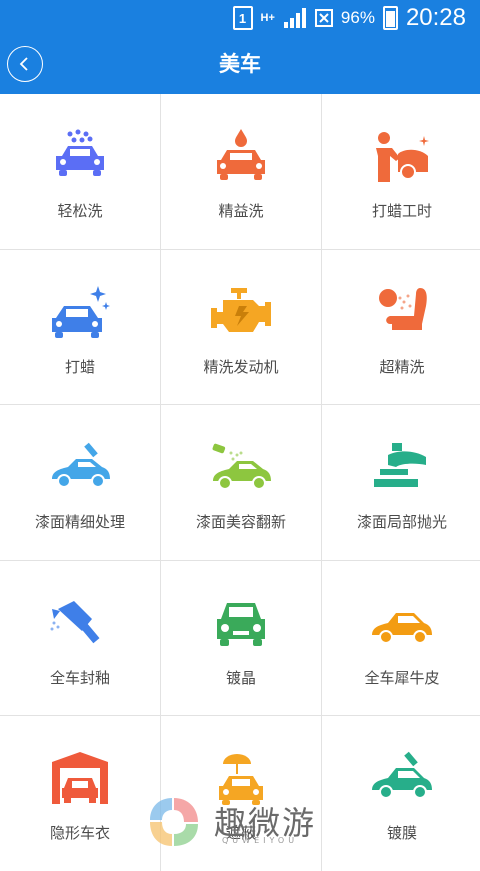 Image resolution: width=480 pixels, height=871 pixels. What do you see at coordinates (241, 466) in the screenshot?
I see `car-spray-icon` at bounding box center [241, 466].